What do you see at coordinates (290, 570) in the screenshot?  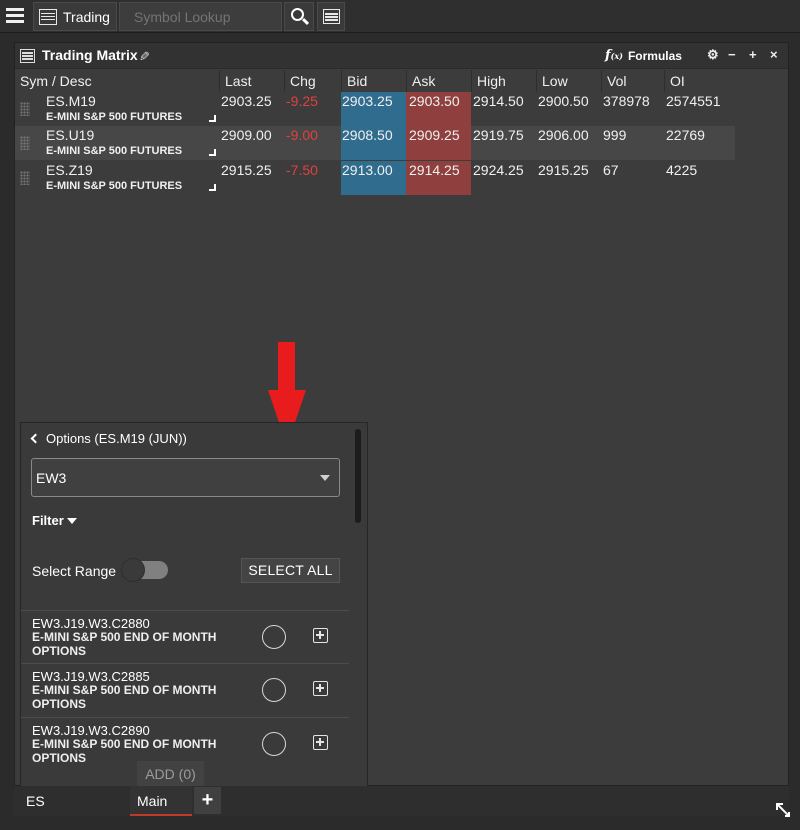 I see `select-all-button: SELECT ALL` at bounding box center [290, 570].